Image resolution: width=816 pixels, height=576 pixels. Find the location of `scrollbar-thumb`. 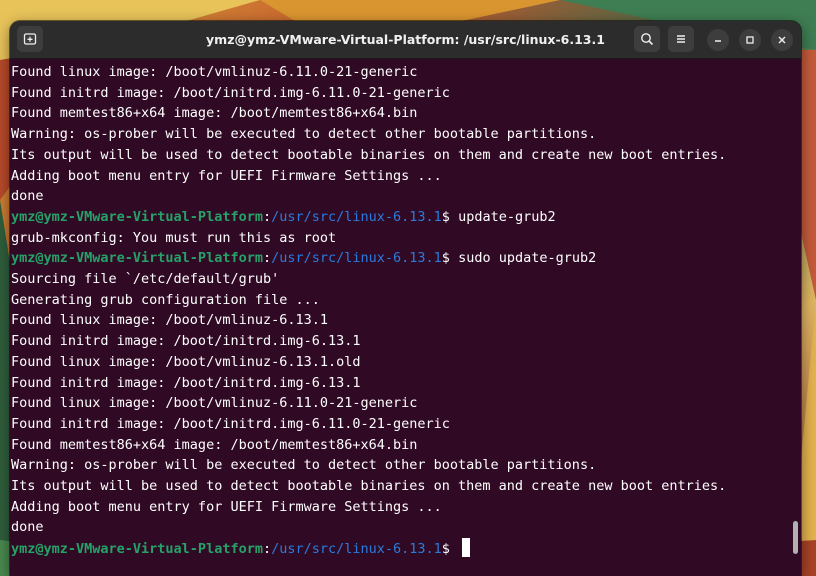

scrollbar-thumb is located at coordinates (795, 537).